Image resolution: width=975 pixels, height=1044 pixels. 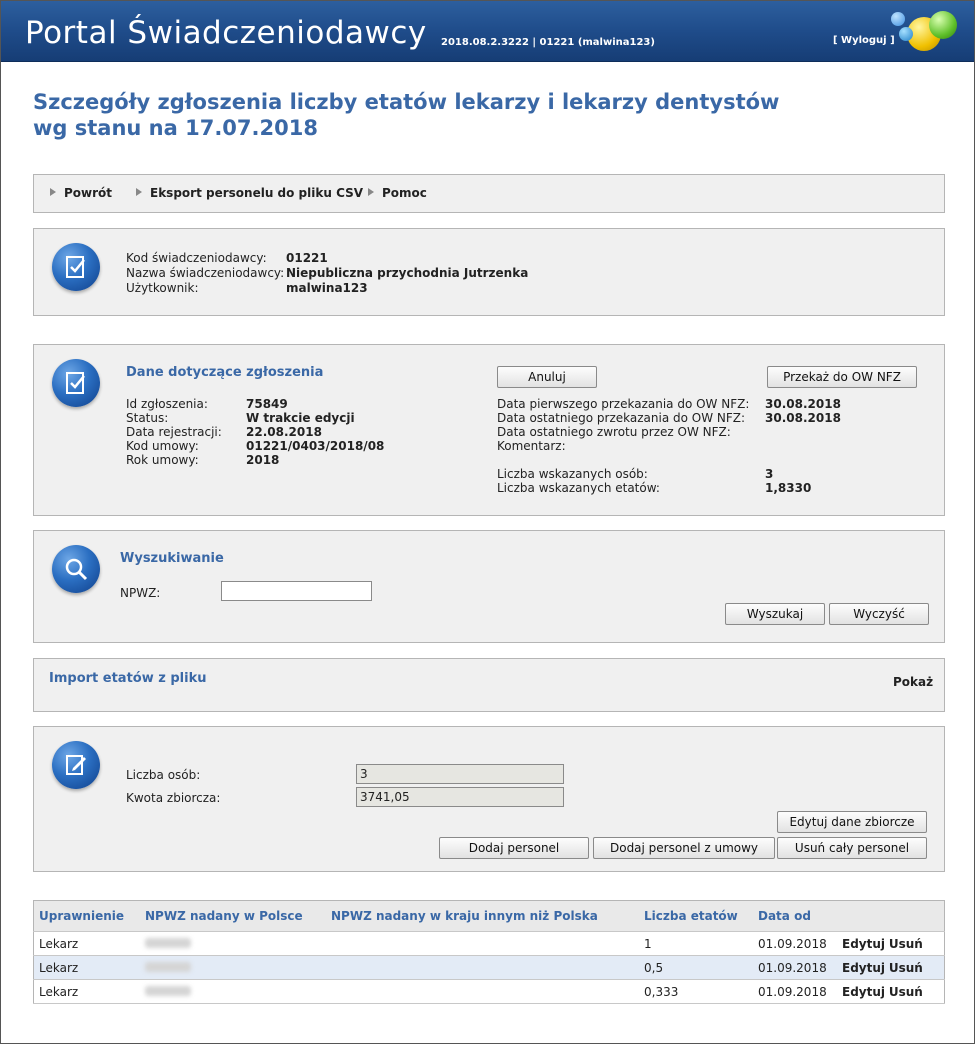 What do you see at coordinates (696, 967) in the screenshot?
I see `cell-fte: 0,5` at bounding box center [696, 967].